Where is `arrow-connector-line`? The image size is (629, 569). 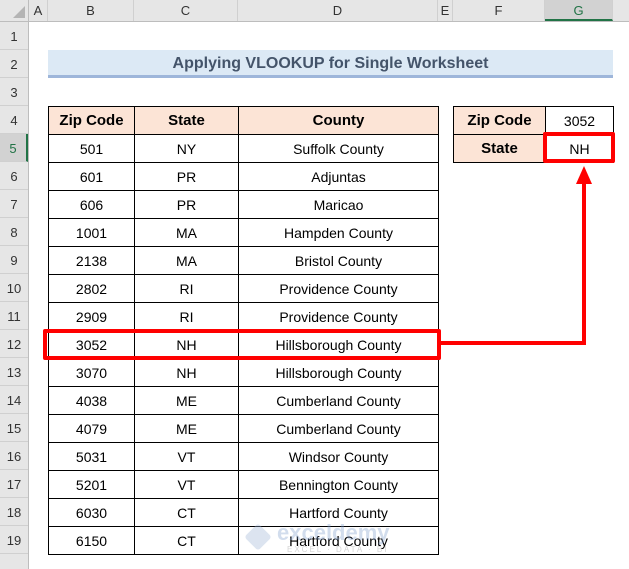
arrow-connector-line is located at coordinates (513, 263).